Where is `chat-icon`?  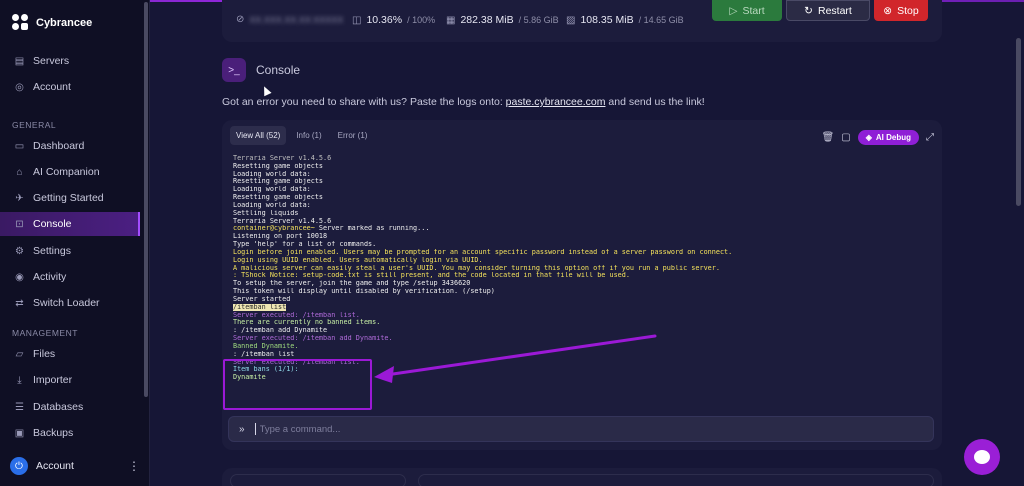
chat-icon is located at coordinates (982, 457).